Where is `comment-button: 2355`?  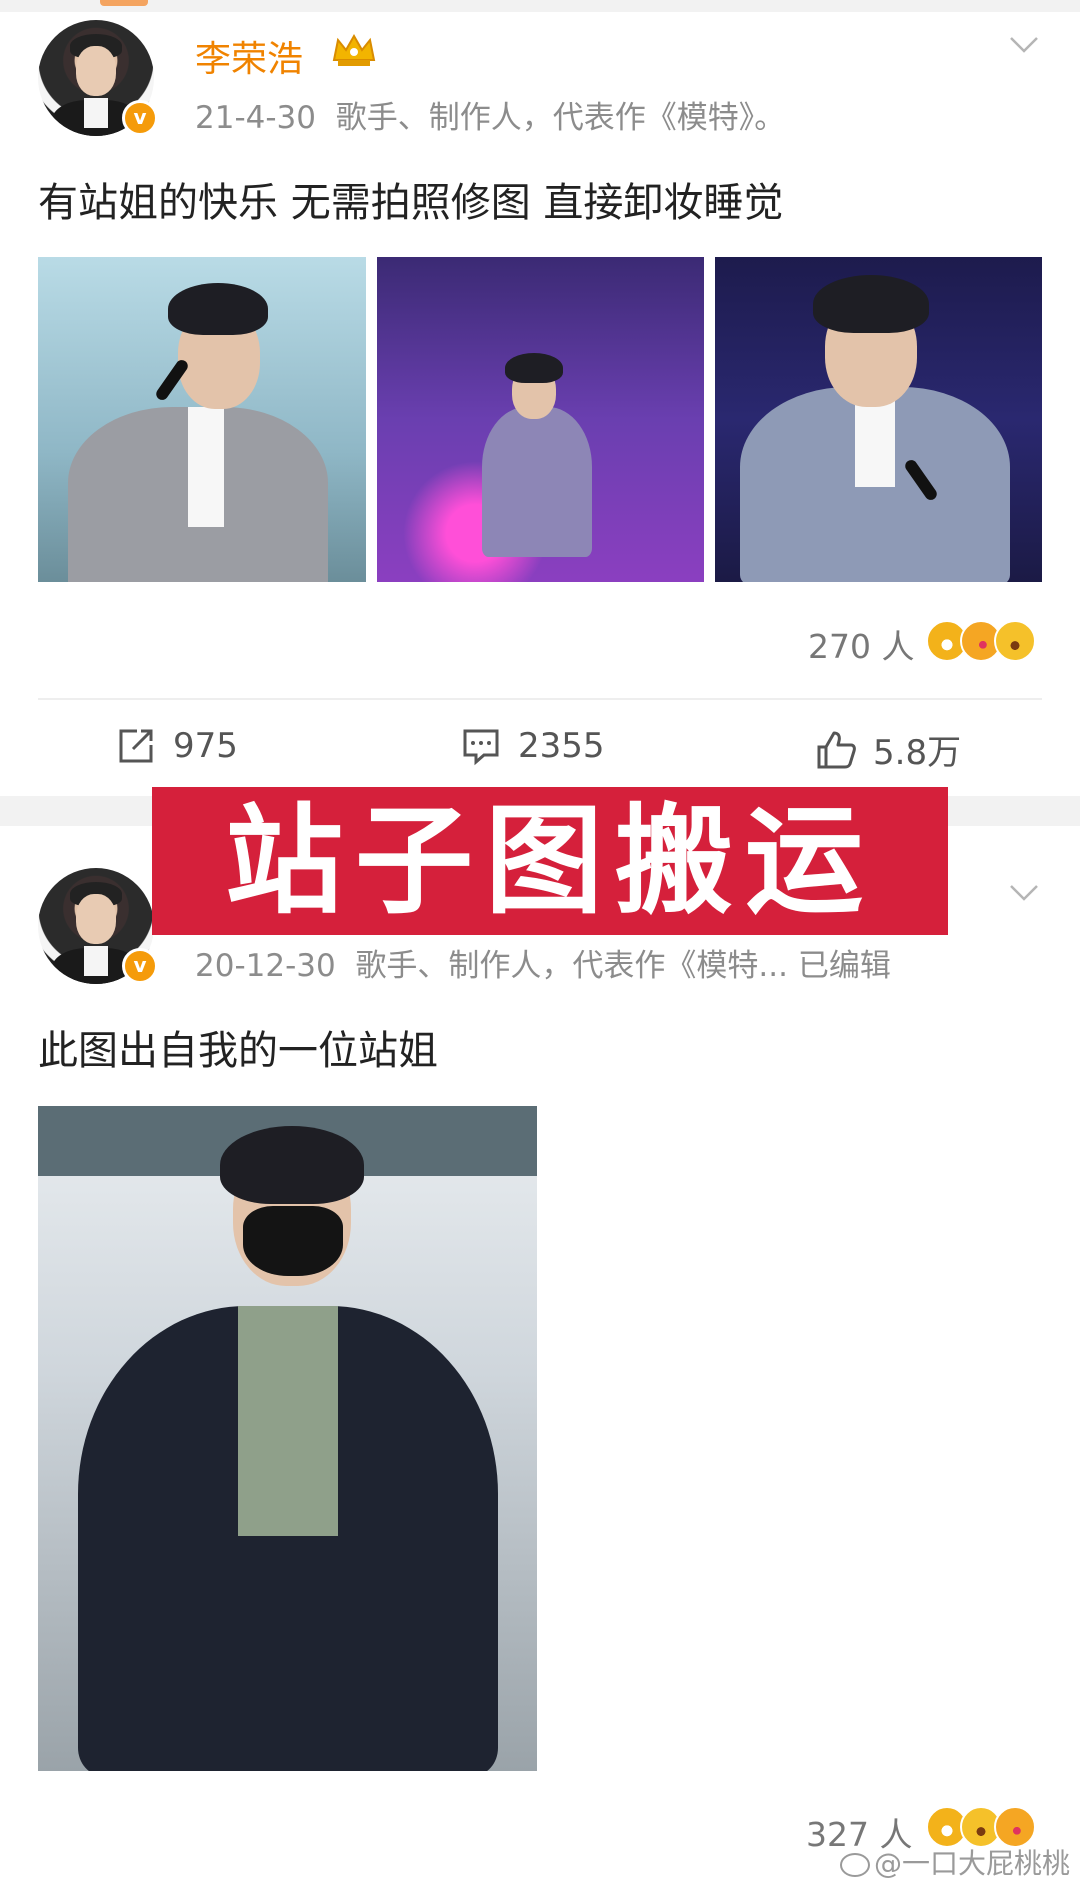
comment-button: 2355 is located at coordinates (532, 746).